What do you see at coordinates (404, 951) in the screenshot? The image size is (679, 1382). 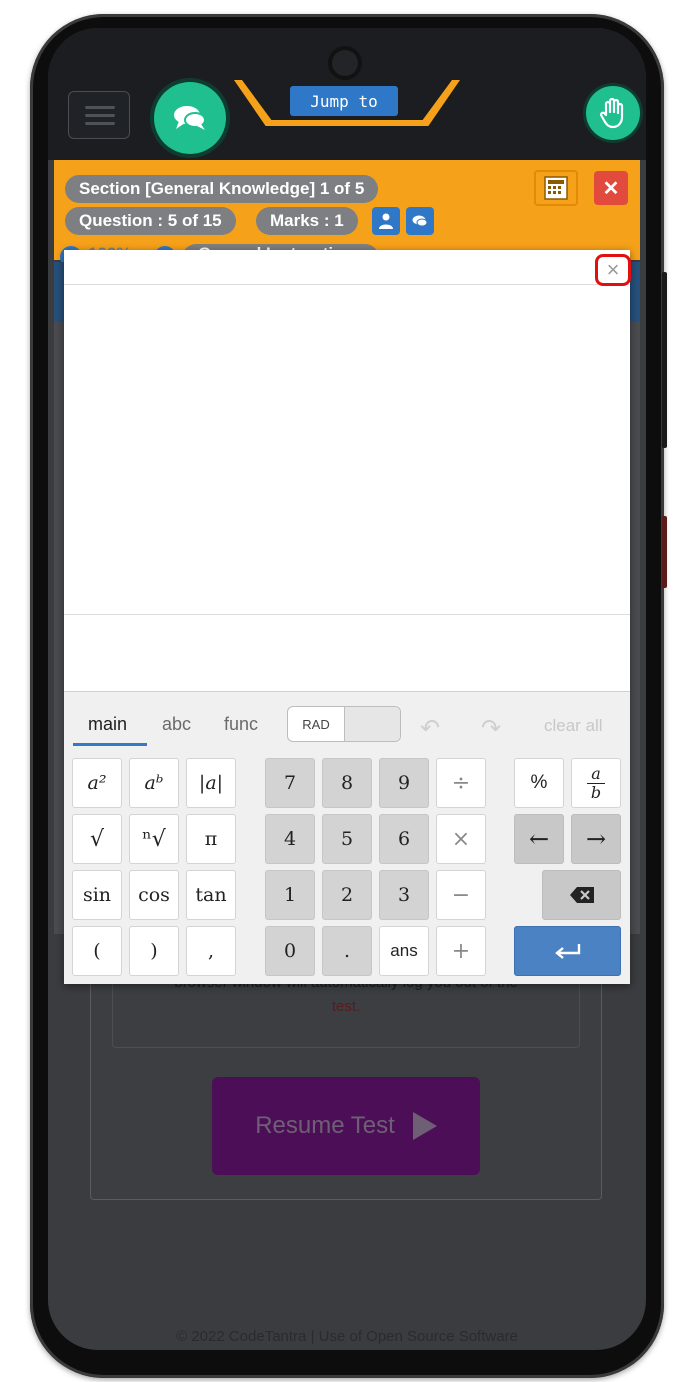 I see `key-ans: ans` at bounding box center [404, 951].